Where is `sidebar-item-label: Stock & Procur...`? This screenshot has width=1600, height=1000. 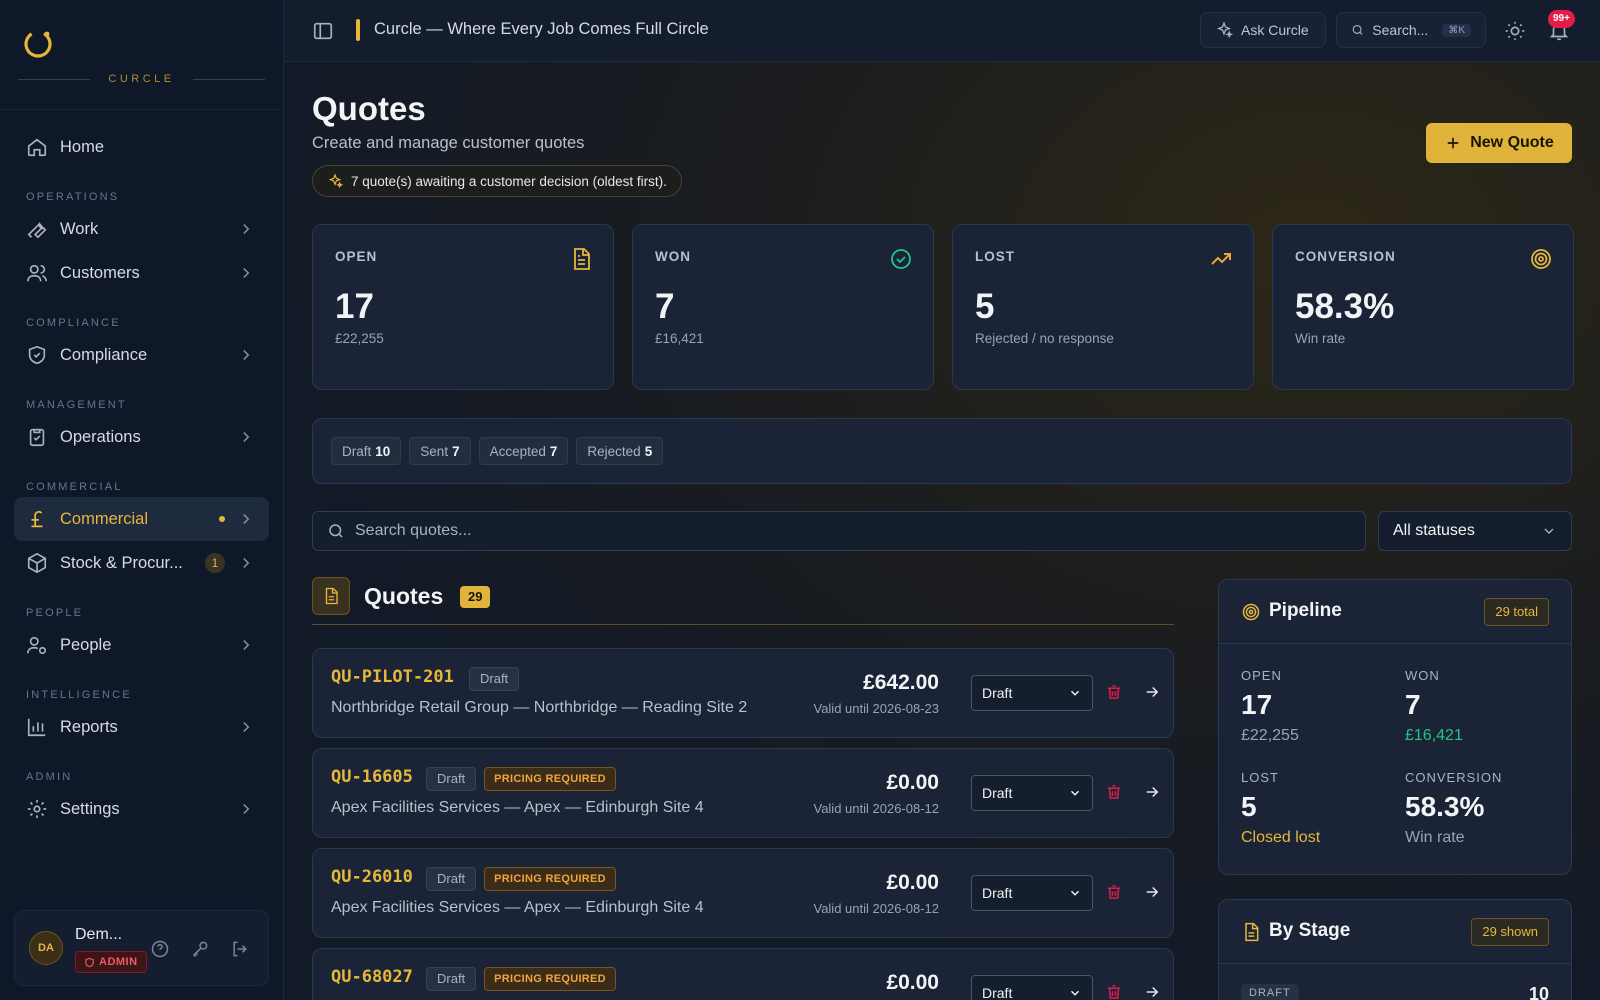
sidebar-item-label: Stock & Procur... is located at coordinates (121, 562).